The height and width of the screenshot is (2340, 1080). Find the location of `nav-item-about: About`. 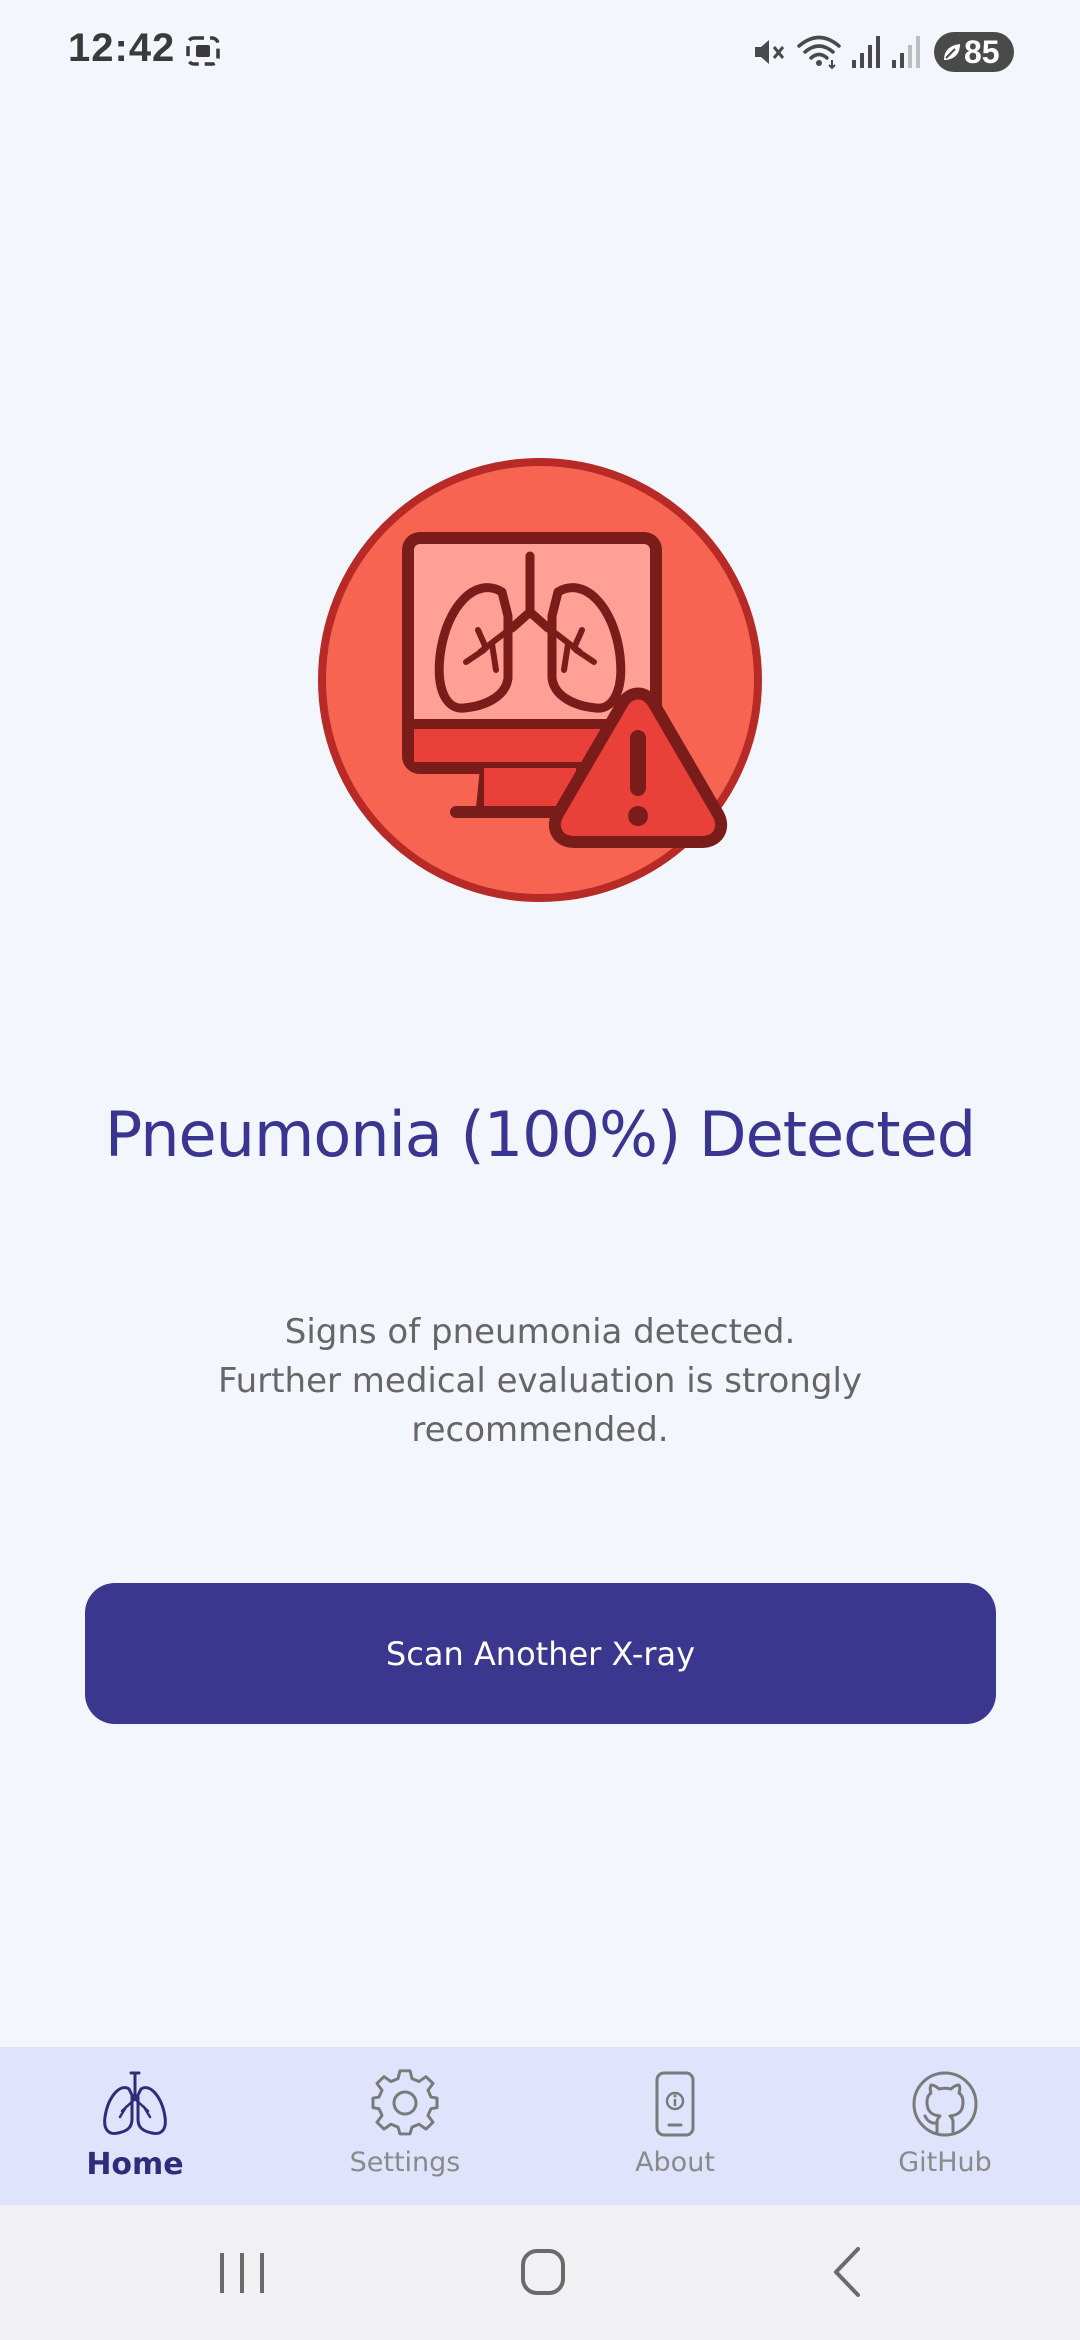

nav-item-about: About is located at coordinates (675, 2126).